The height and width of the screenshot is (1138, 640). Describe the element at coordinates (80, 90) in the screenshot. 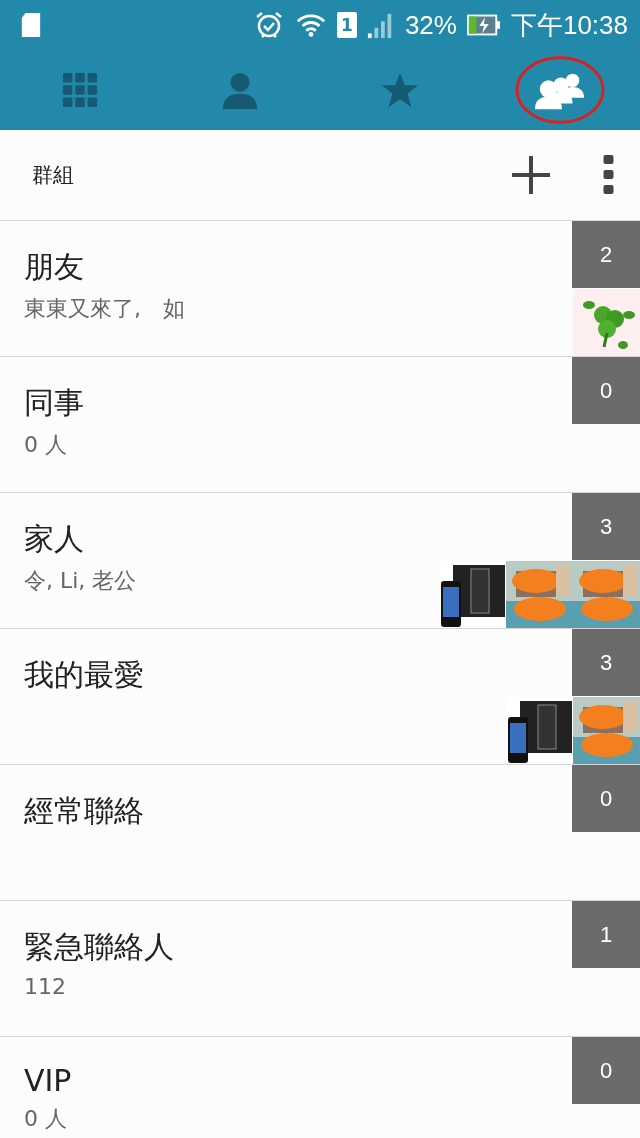

I see `grid-icon` at that location.